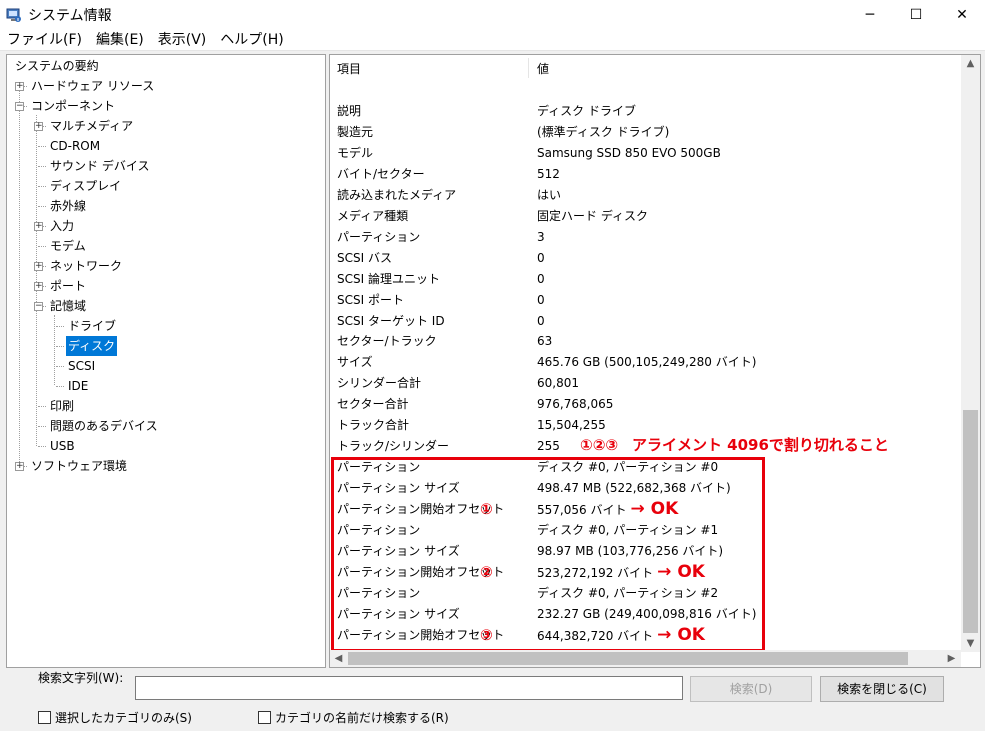  I want to click on detail-row: パーティション開始オフセット ② 523,272,192 バイト → OK, so click(647, 572).